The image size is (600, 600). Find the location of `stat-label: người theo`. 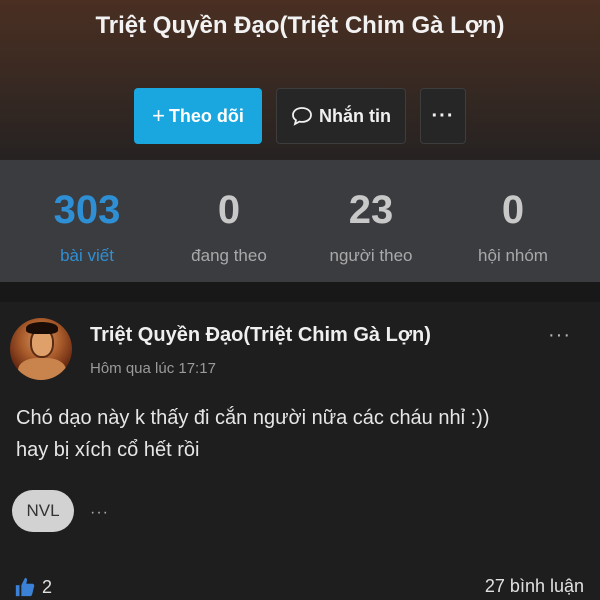

stat-label: người theo is located at coordinates (371, 255).